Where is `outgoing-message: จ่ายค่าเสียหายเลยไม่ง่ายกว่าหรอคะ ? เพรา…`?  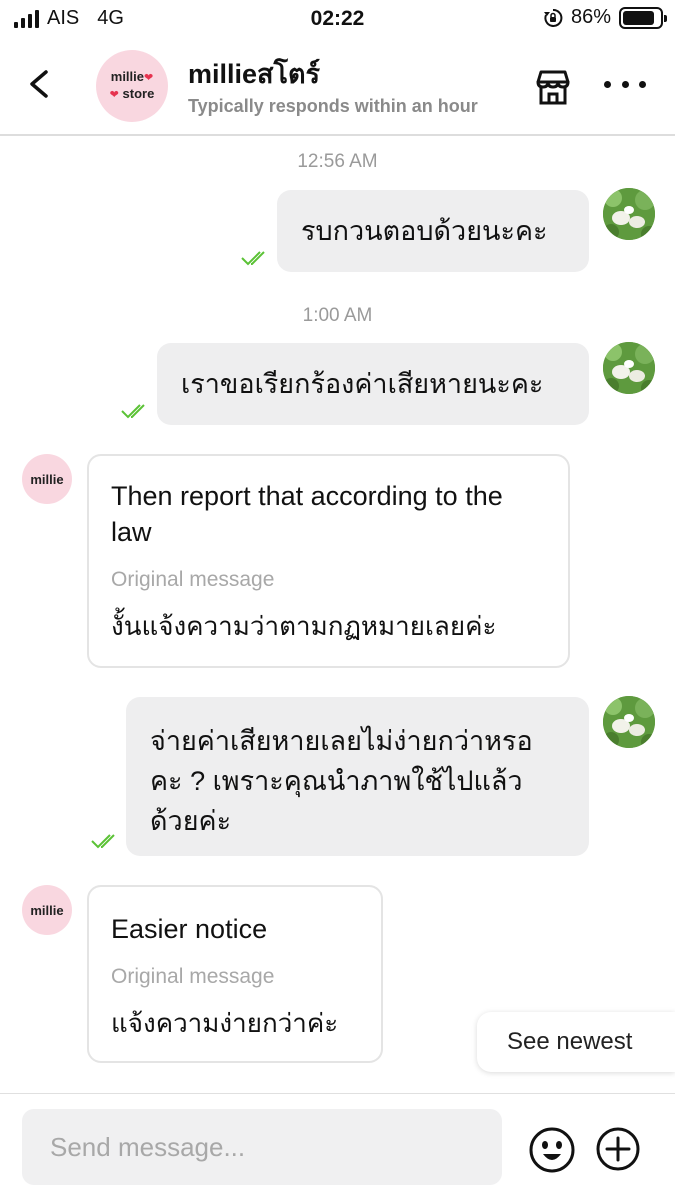 outgoing-message: จ่ายค่าเสียหายเลยไม่ง่ายกว่าหรอคะ ? เพรา… is located at coordinates (357, 776).